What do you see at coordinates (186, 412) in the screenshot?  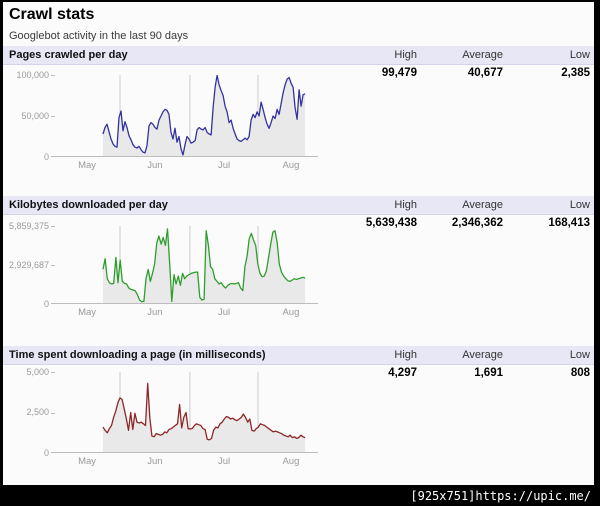 I see `line-chart-time-spent` at bounding box center [186, 412].